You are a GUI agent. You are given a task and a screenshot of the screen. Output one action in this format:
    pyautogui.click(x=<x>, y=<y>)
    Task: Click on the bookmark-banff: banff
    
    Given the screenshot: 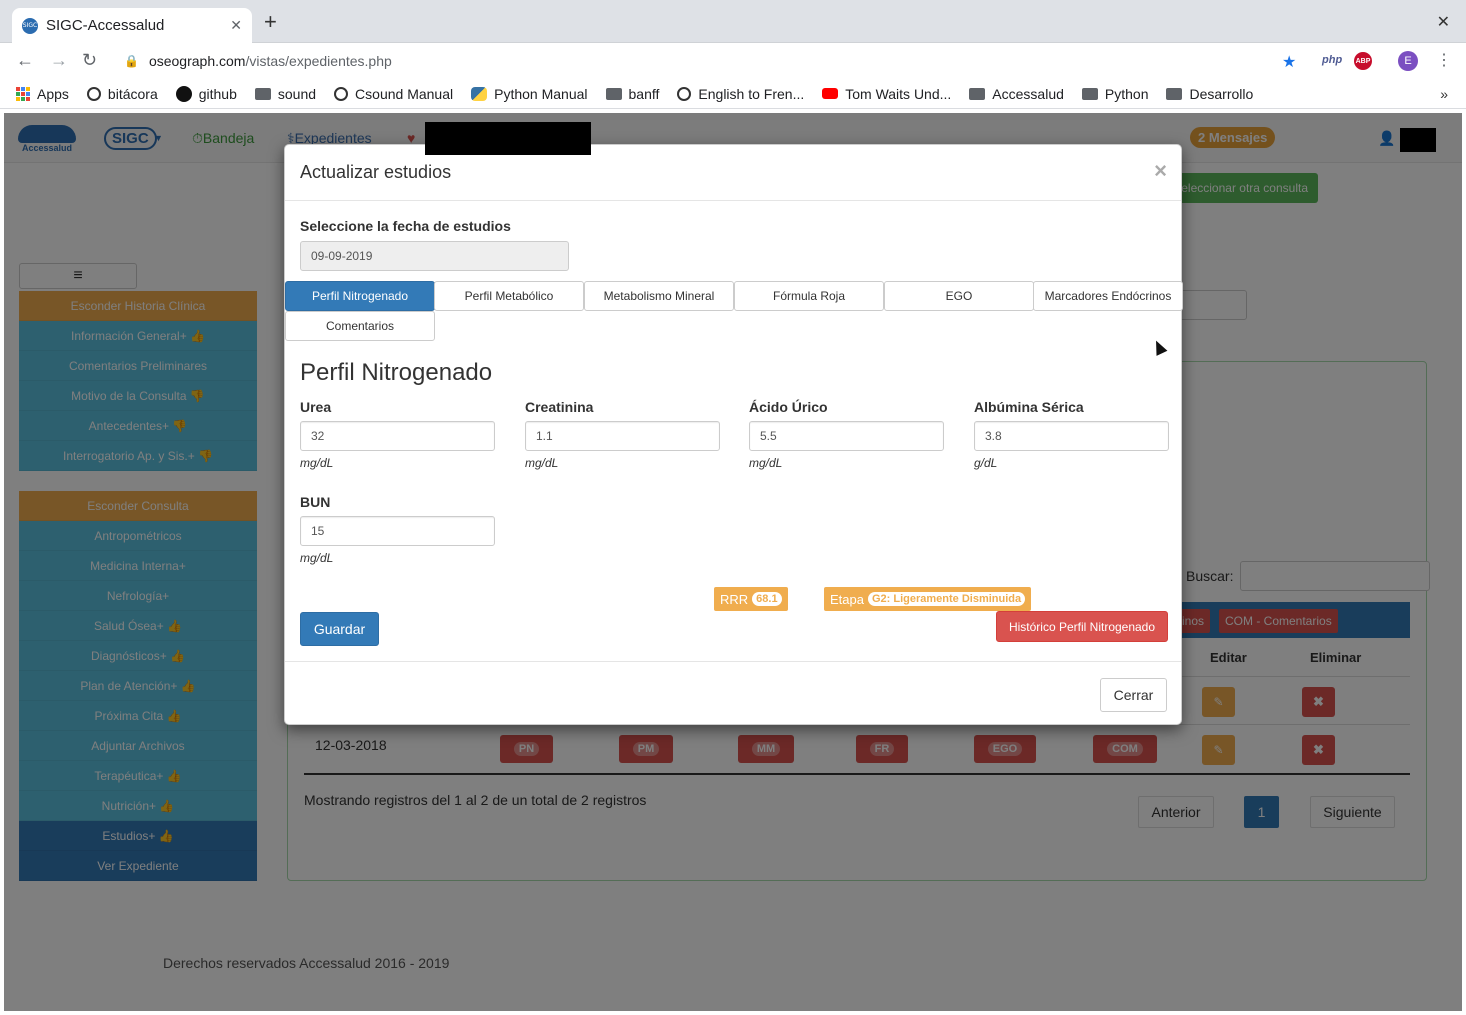 What is the action you would take?
    pyautogui.click(x=632, y=94)
    